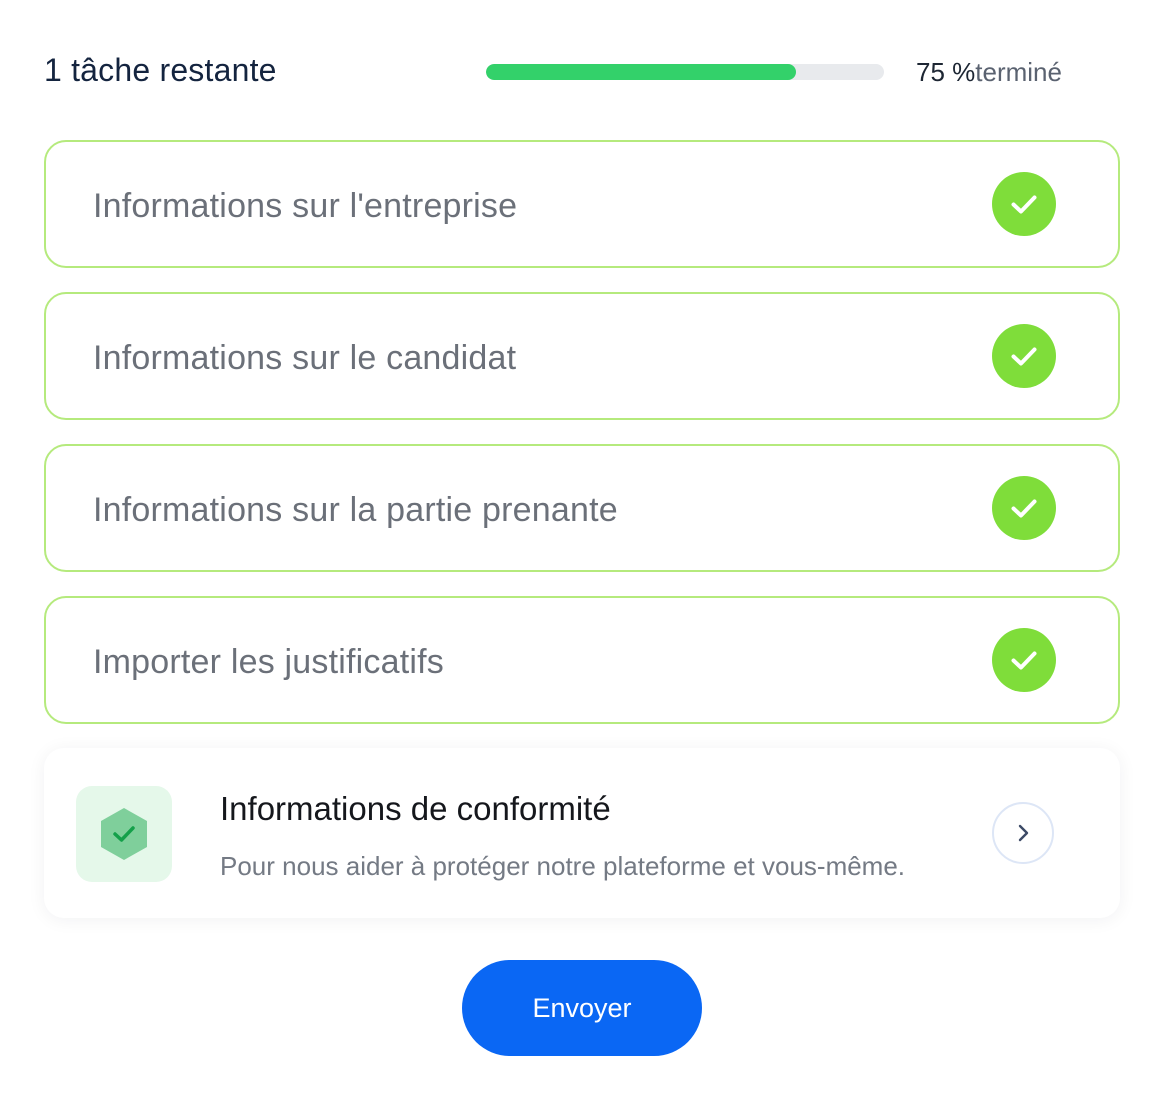  I want to click on compliance-open-button, so click(1023, 833).